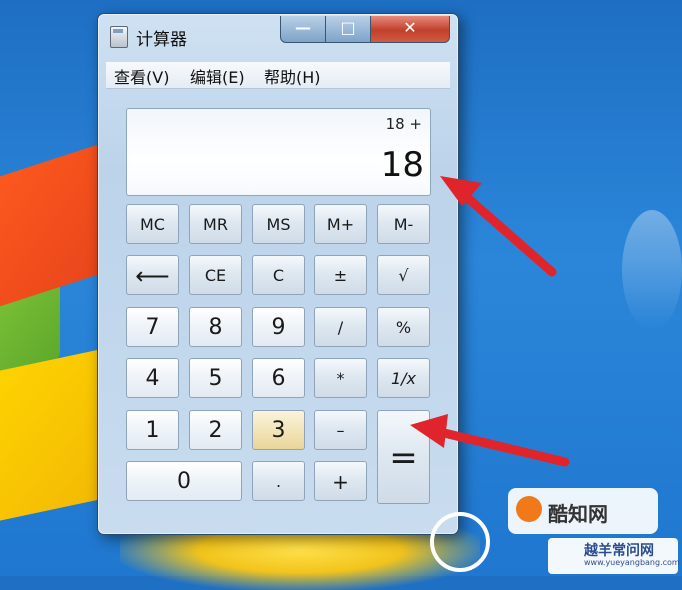 The width and height of the screenshot is (682, 590). What do you see at coordinates (490, 440) in the screenshot?
I see `arrow-to-equals` at bounding box center [490, 440].